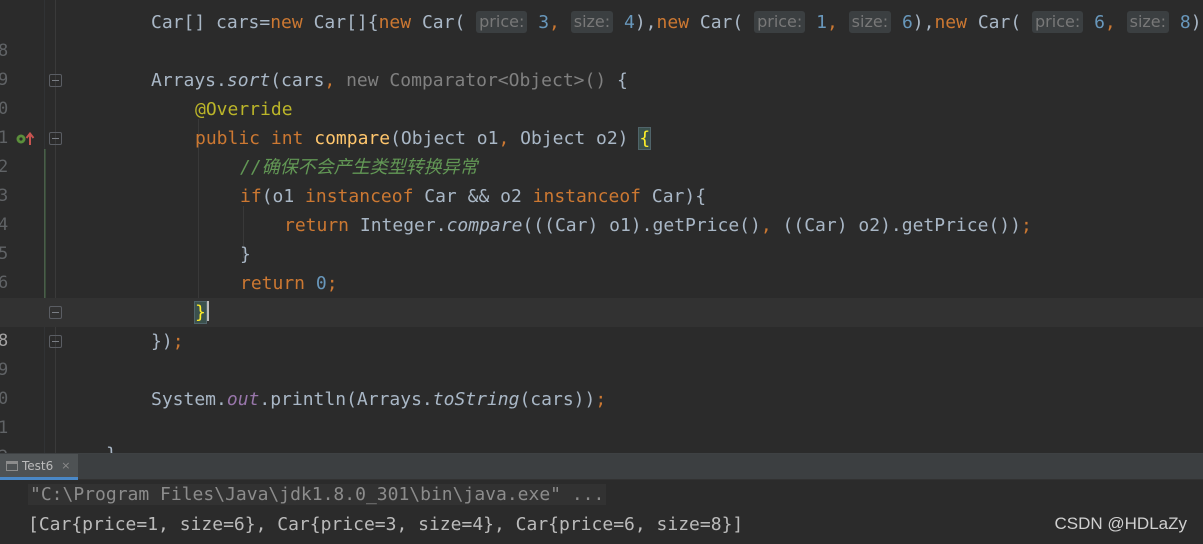  I want to click on code-line-29: 9 });, so click(601, 353).